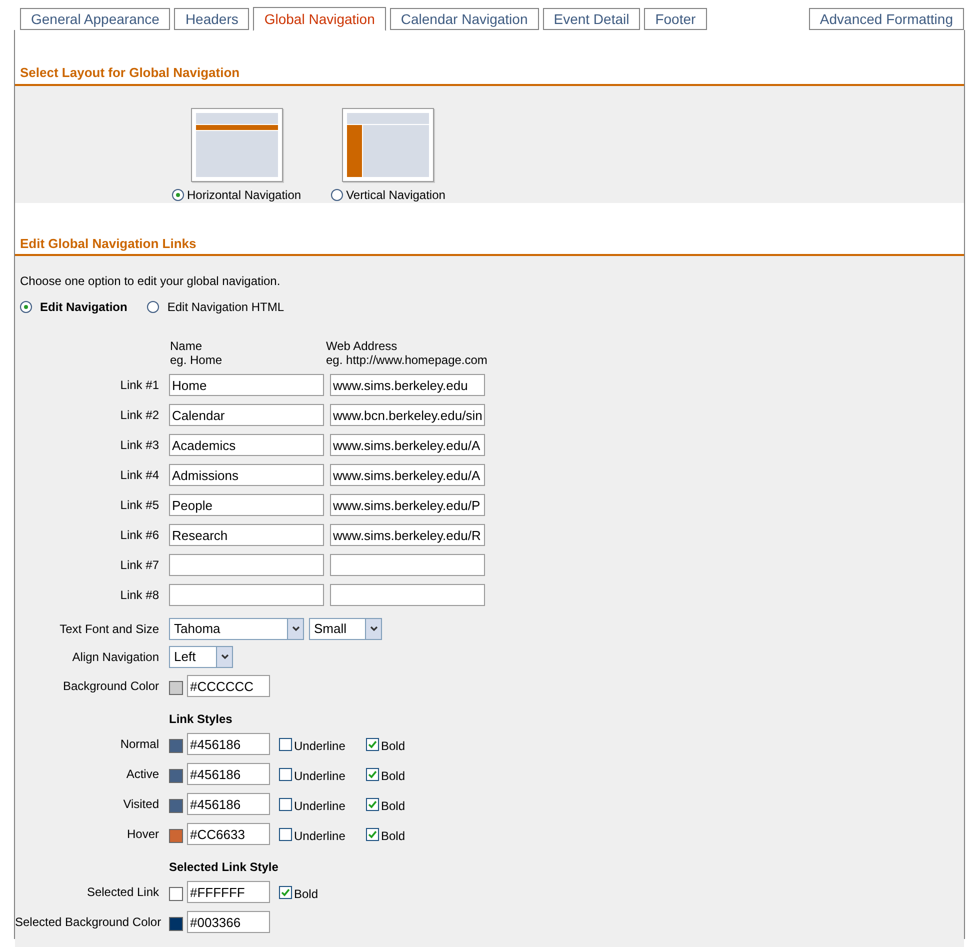  Describe the element at coordinates (396, 195) in the screenshot. I see `option-label: Vertical Navigation` at that location.